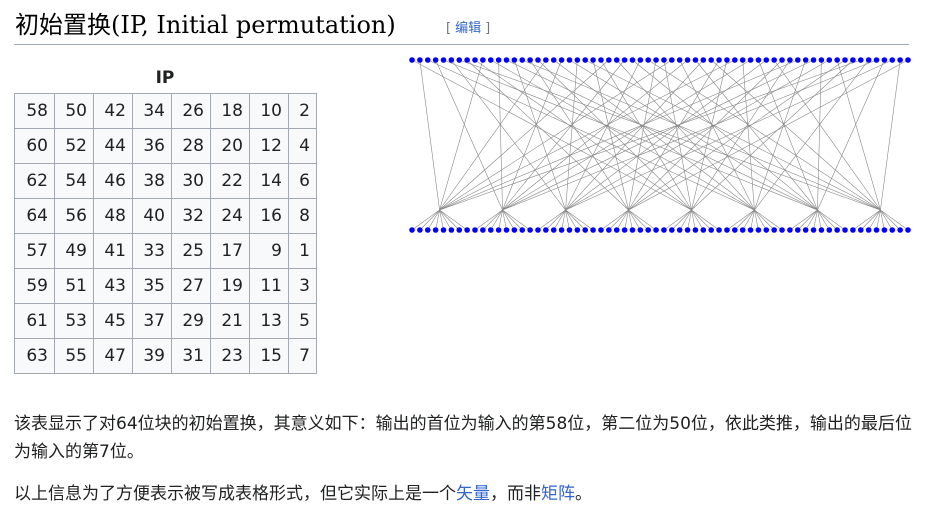 This screenshot has height=529, width=931. What do you see at coordinates (269, 251) in the screenshot?
I see `table-cell: 9` at bounding box center [269, 251].